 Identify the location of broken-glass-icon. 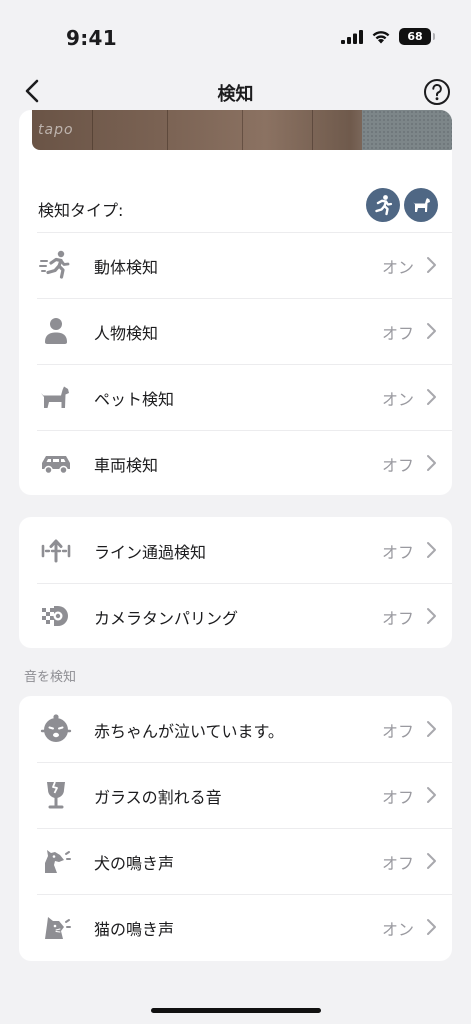
(56, 795).